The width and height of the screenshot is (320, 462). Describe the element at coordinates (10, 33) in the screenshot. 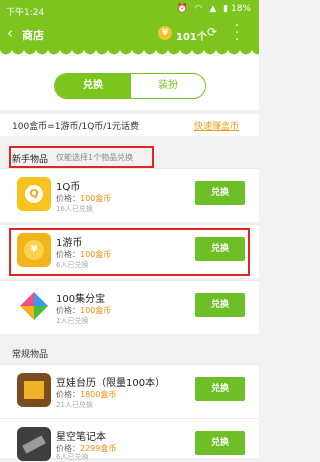

I see `back-arrow-icon: ‹` at that location.